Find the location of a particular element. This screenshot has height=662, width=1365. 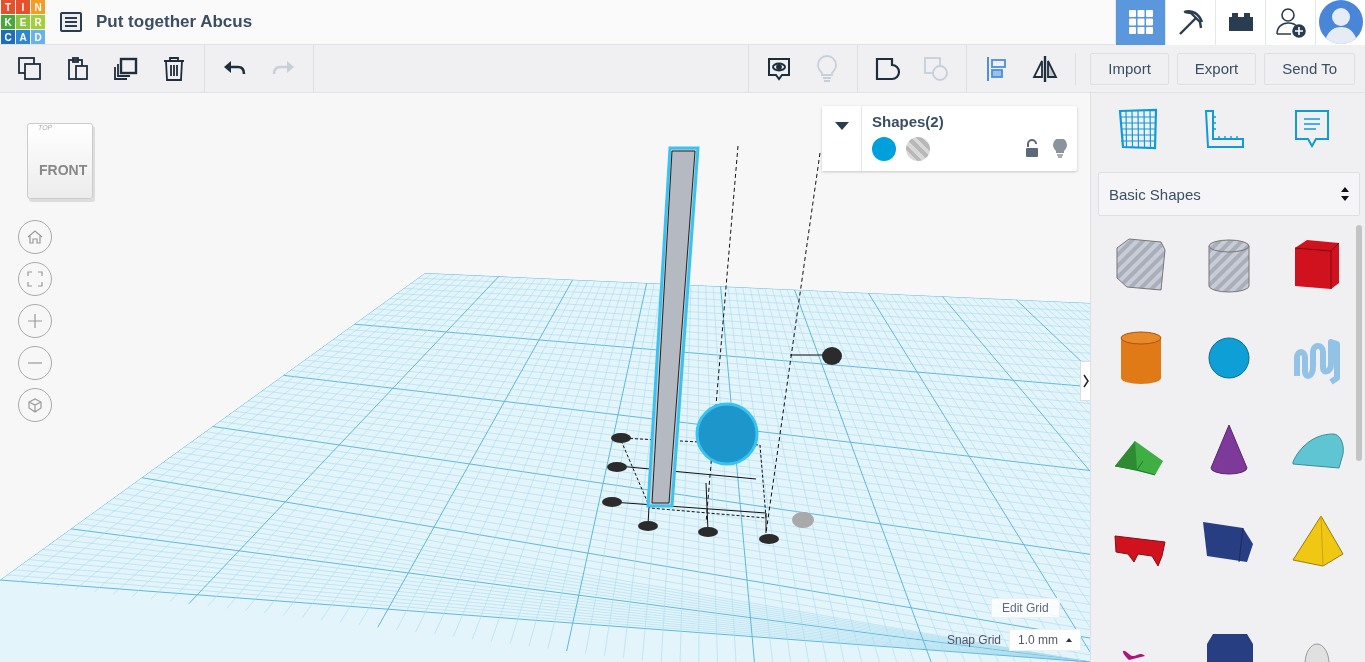

fit-button is located at coordinates (35, 279).